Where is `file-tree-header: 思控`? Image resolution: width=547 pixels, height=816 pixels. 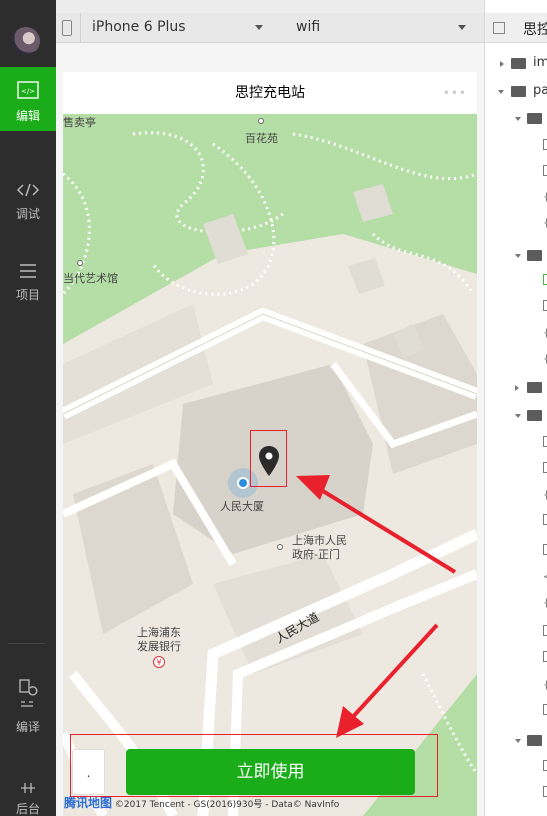 file-tree-header: 思控 is located at coordinates (516, 28).